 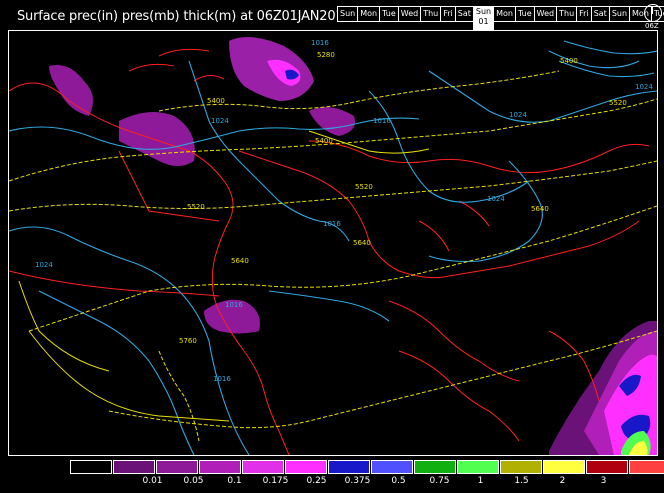 I want to click on clock-icon, so click(x=653, y=13).